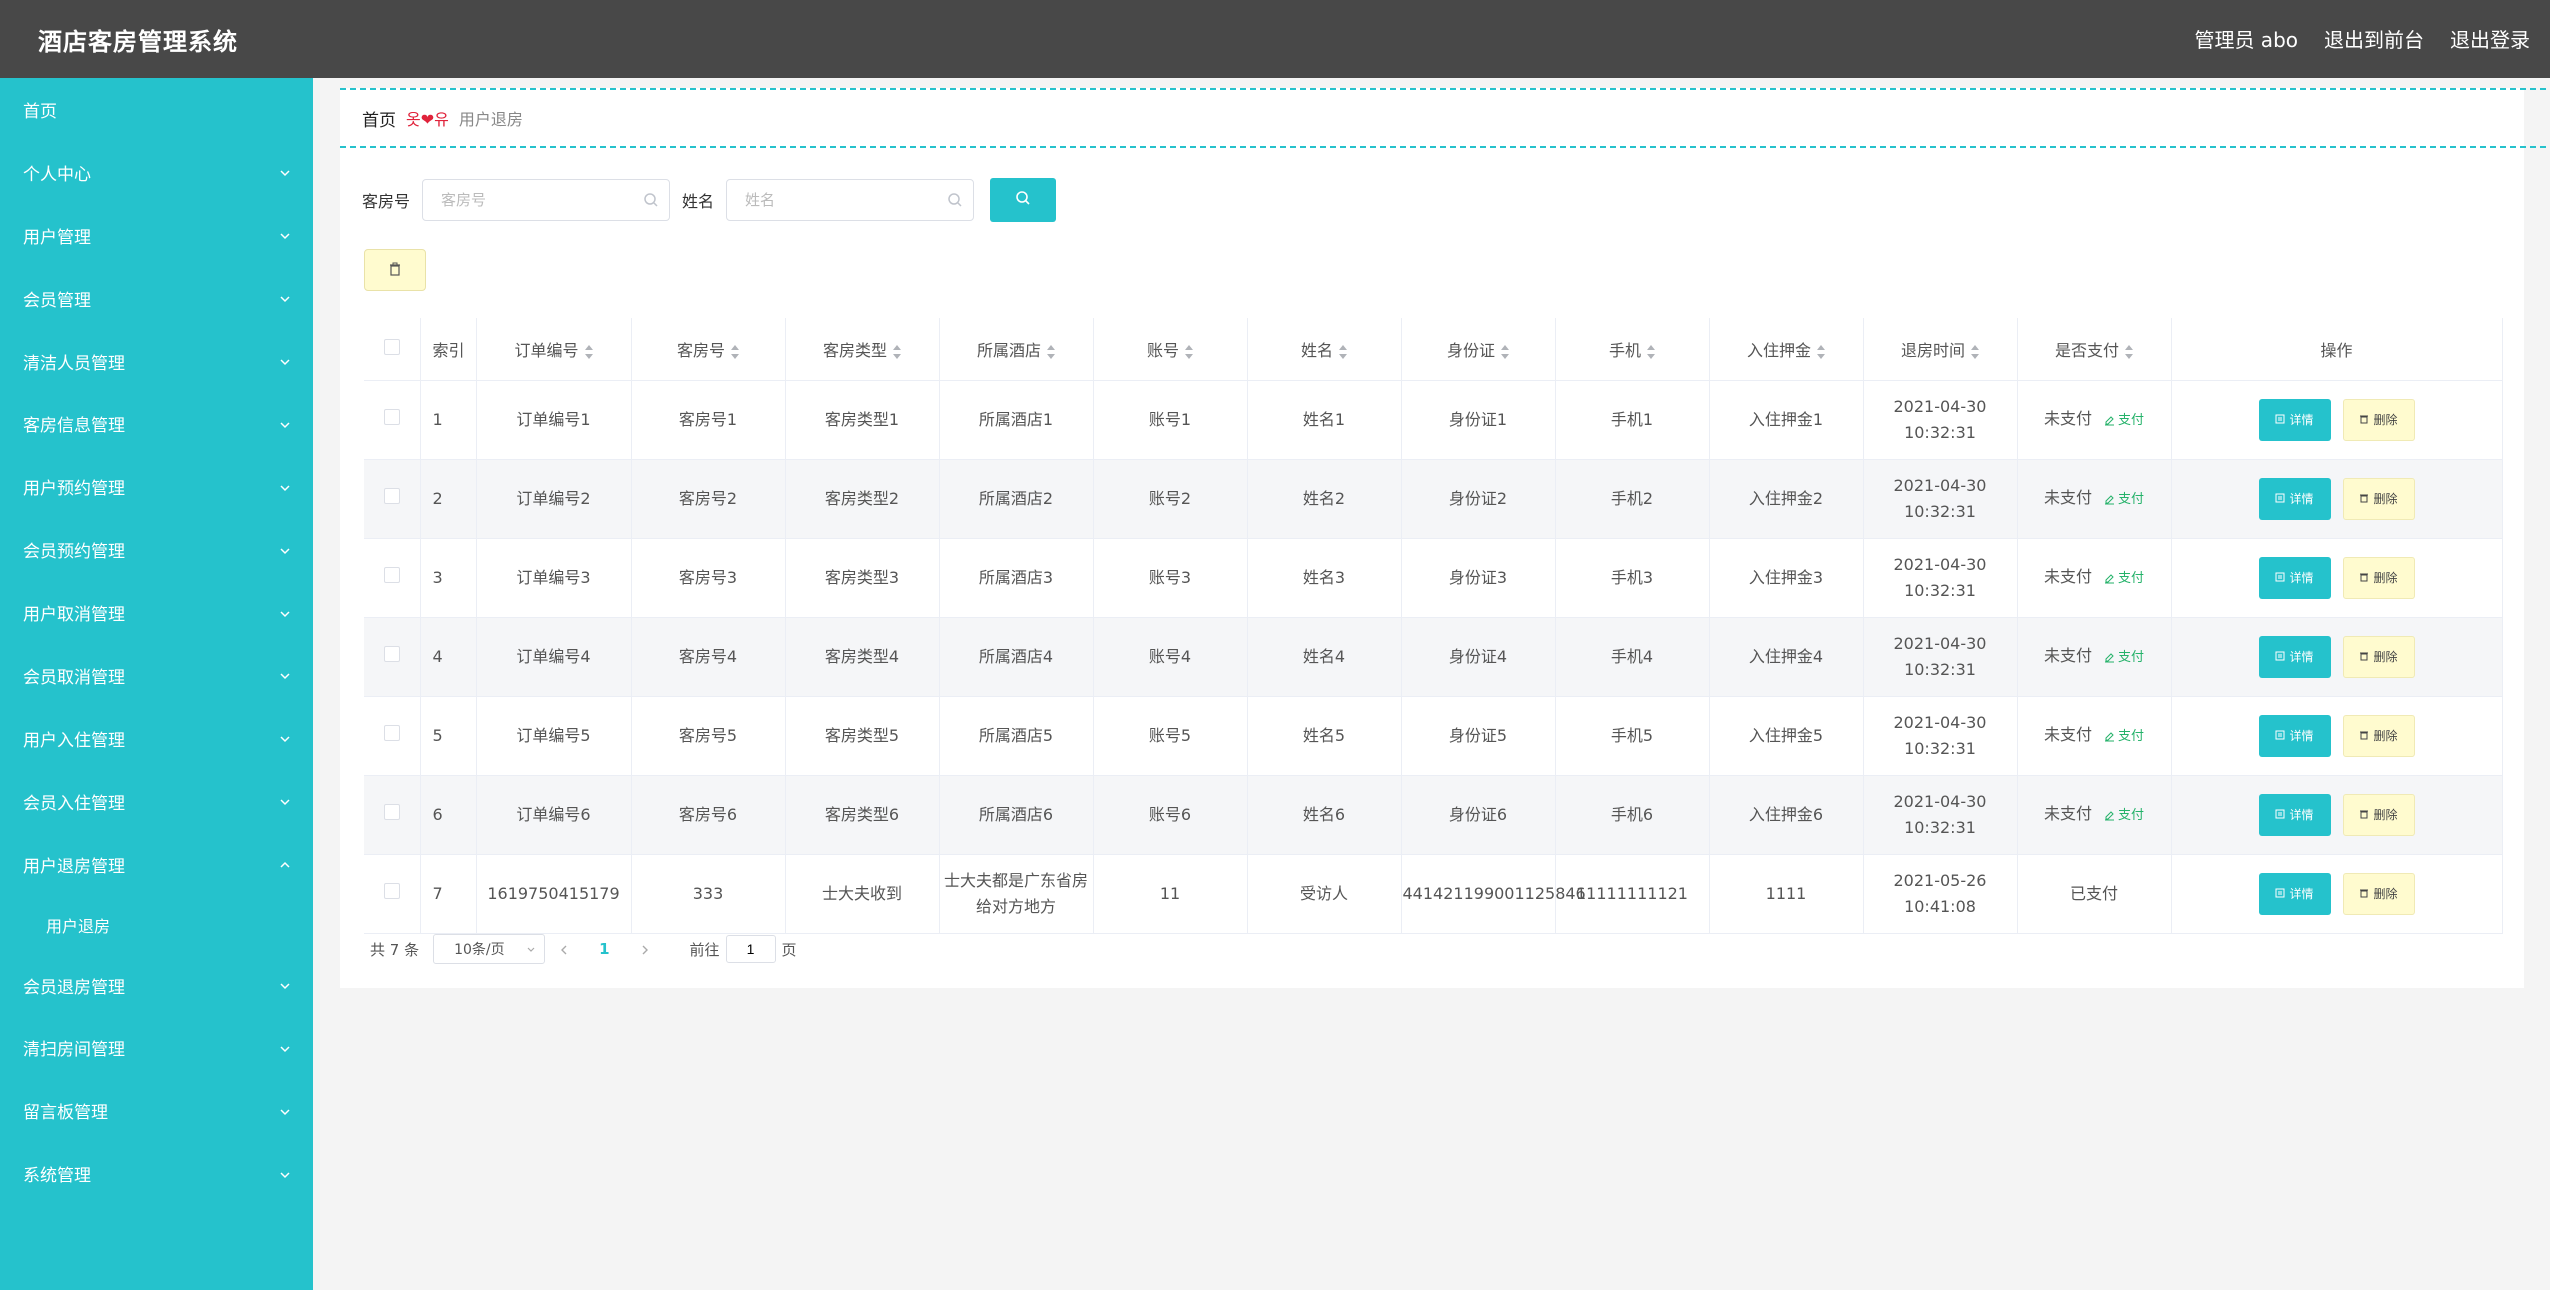  What do you see at coordinates (379, 118) in the screenshot?
I see `breadcrumb-home: 首页` at bounding box center [379, 118].